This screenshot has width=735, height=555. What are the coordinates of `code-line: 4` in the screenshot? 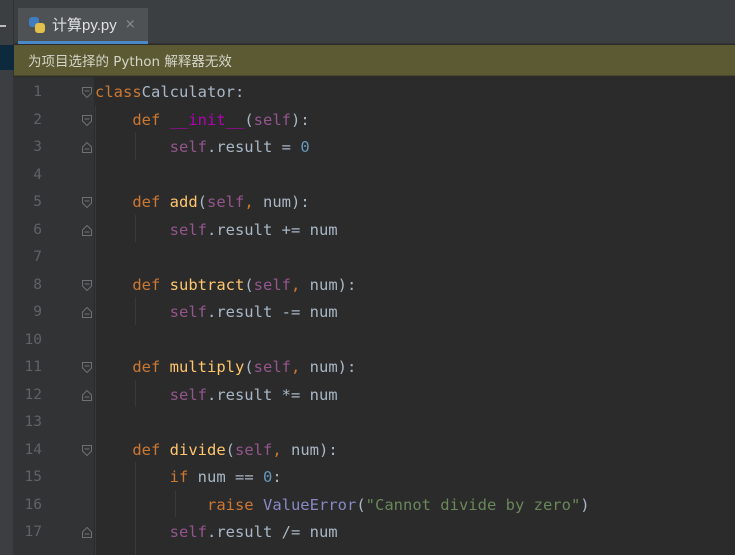 It's located at (374, 176).